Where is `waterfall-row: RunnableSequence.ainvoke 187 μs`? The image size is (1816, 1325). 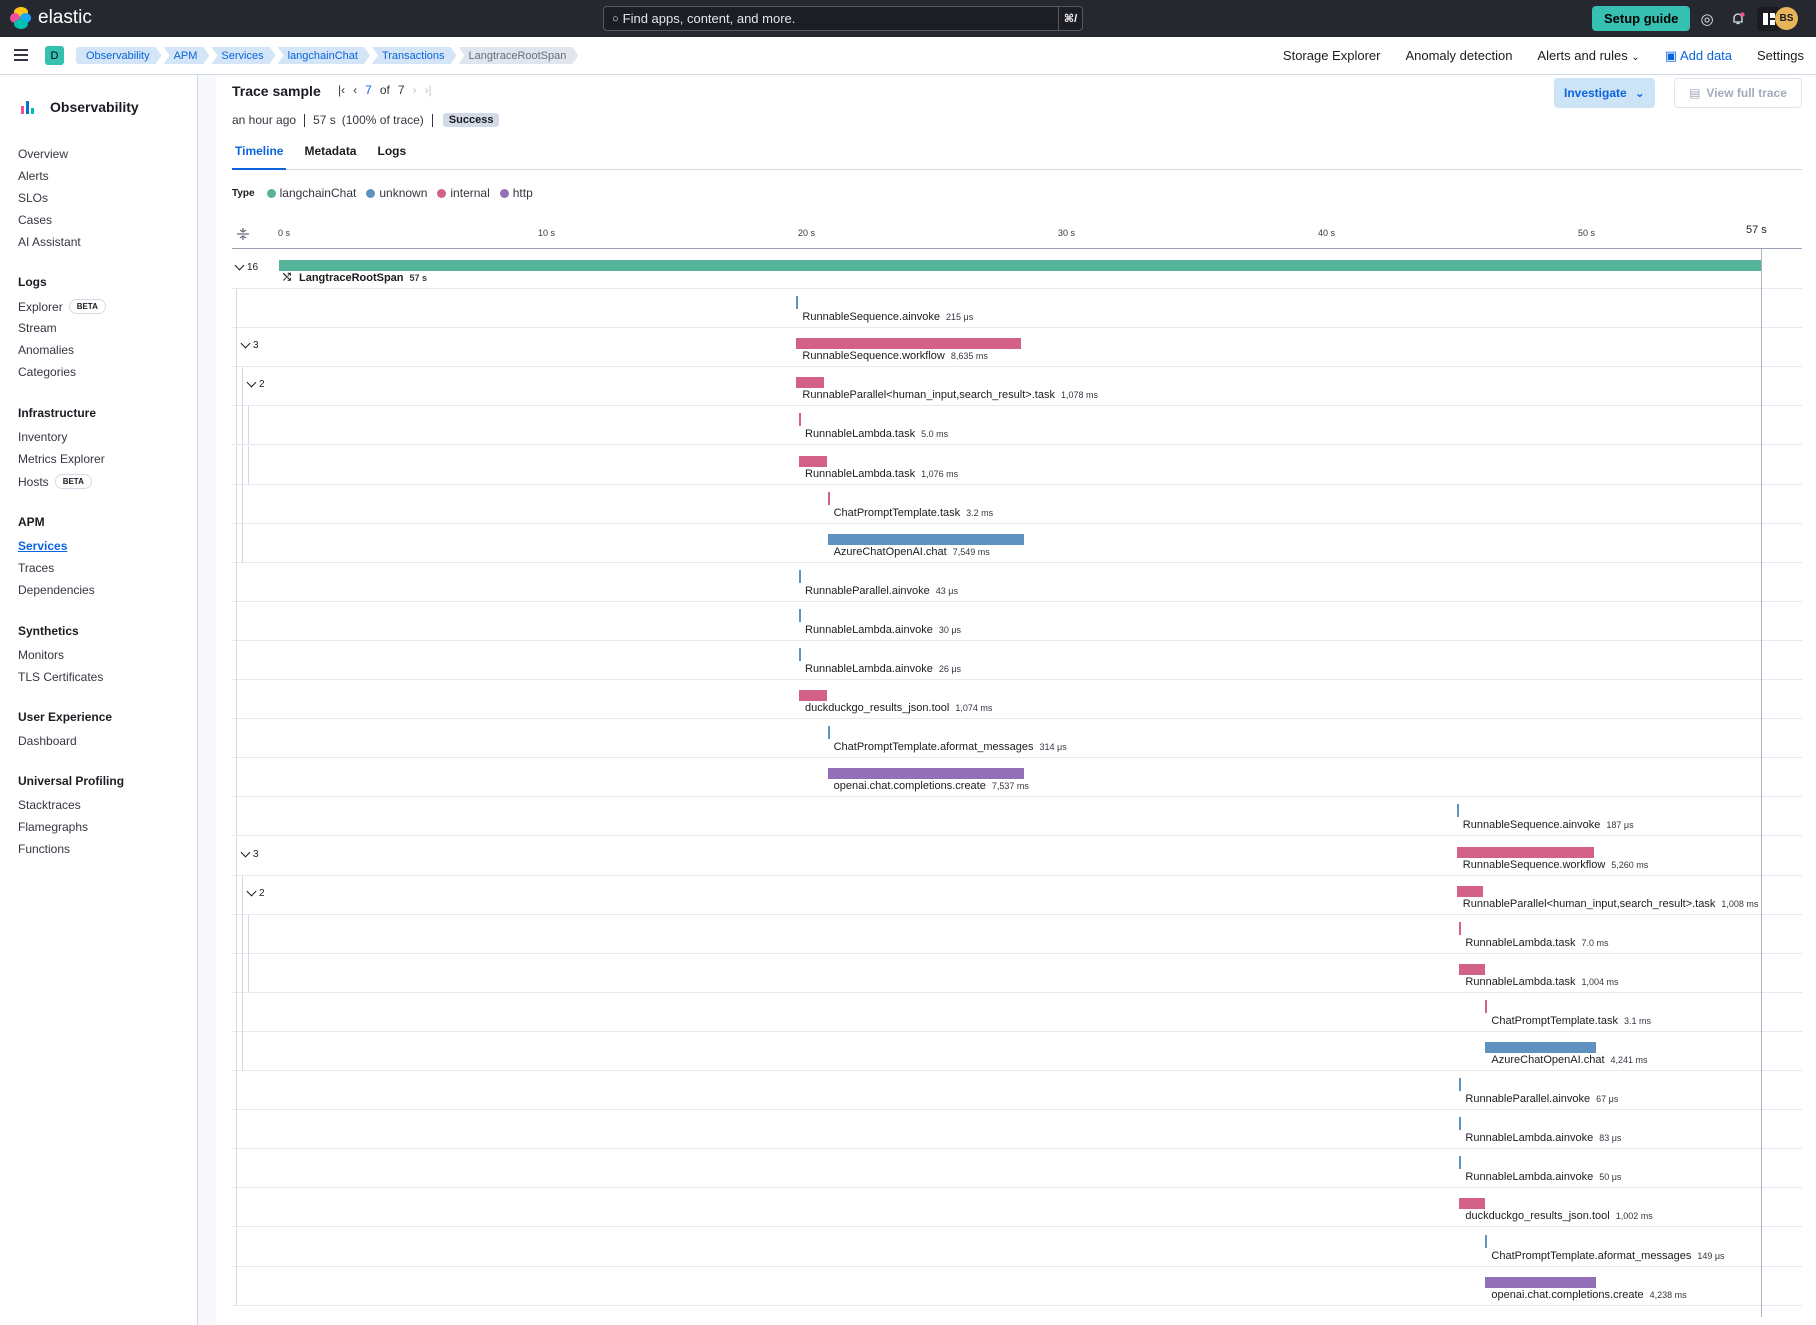 waterfall-row: RunnableSequence.ainvoke 187 μs is located at coordinates (1017, 817).